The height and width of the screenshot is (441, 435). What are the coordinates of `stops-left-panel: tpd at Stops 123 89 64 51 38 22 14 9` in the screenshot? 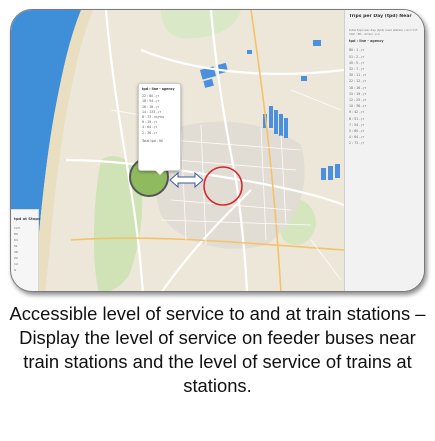 It's located at (26, 250).